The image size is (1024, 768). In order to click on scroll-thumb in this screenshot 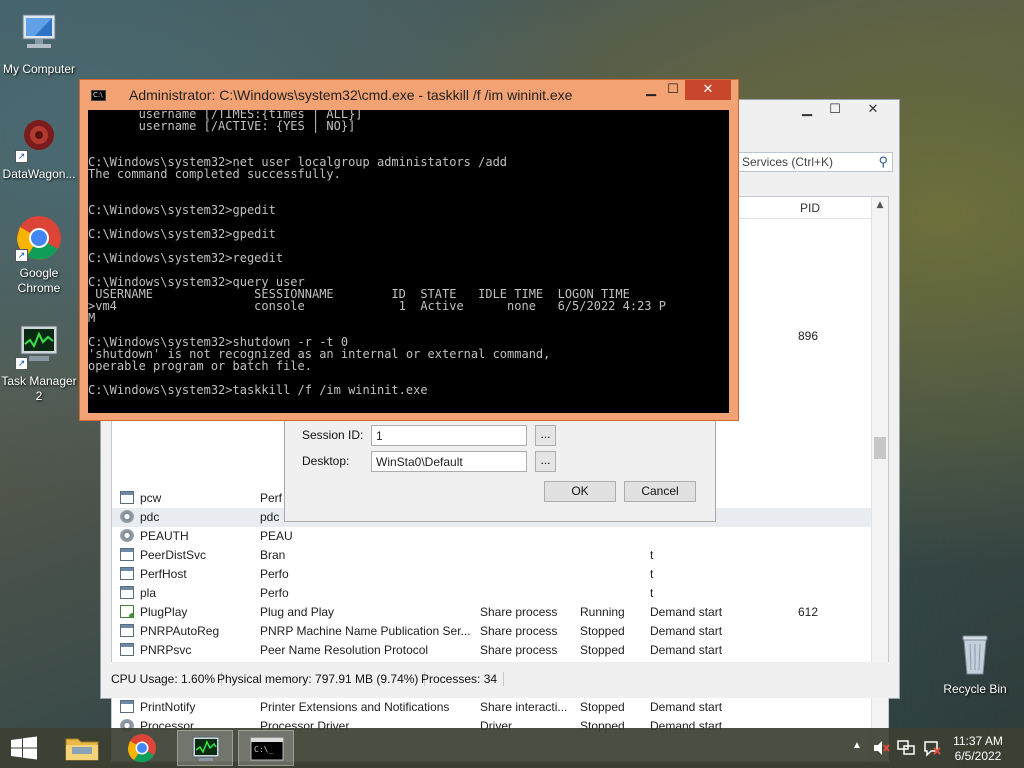, I will do `click(880, 448)`.